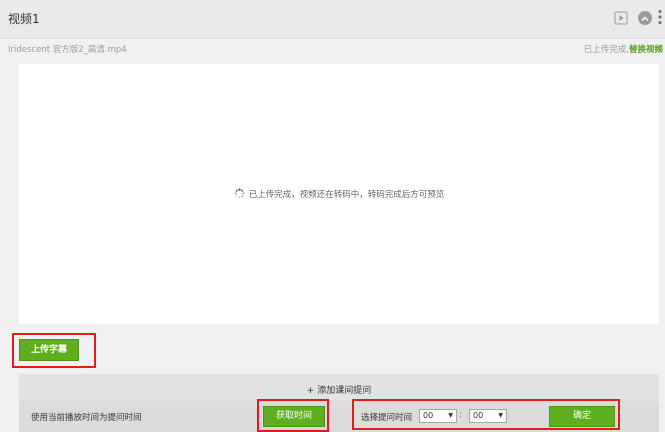 The image size is (665, 432). Describe the element at coordinates (621, 18) in the screenshot. I see `play-icon` at that location.